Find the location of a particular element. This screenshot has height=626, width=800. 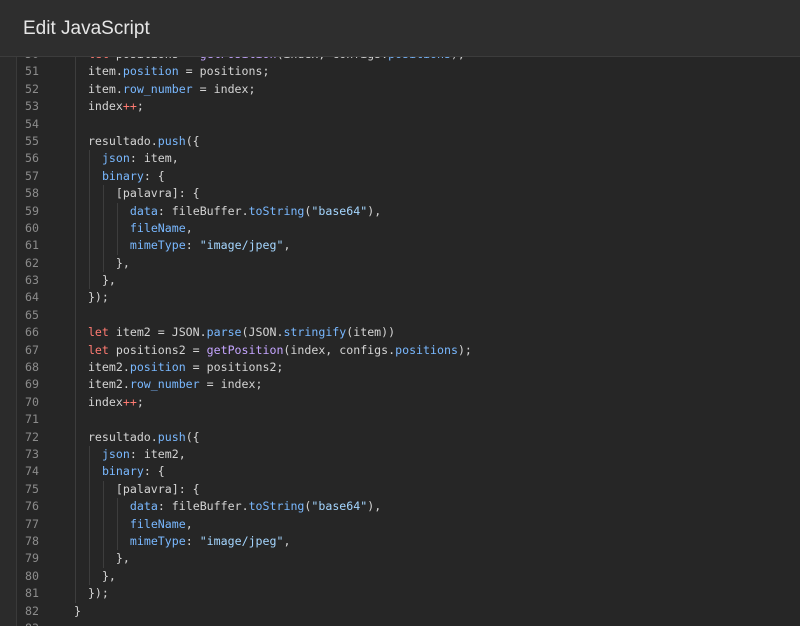

code-token: binary is located at coordinates (122, 175).